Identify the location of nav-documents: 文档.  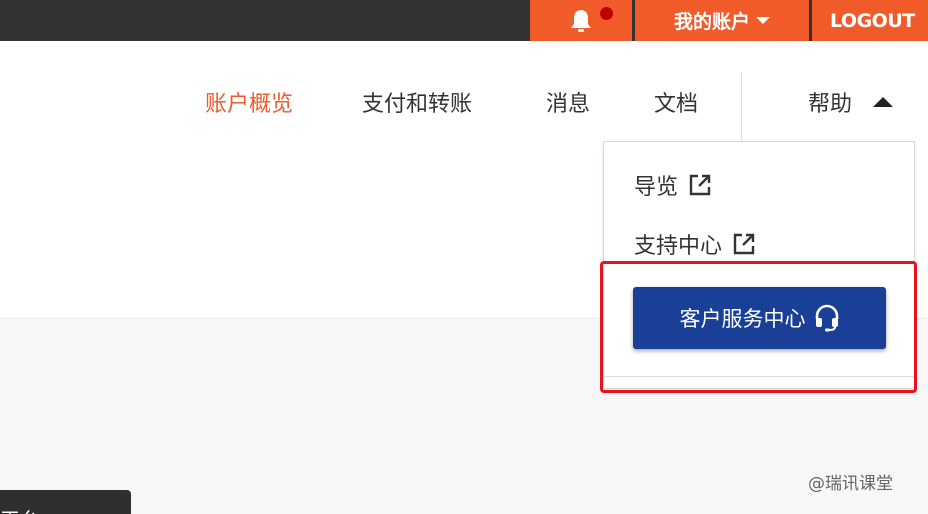
(676, 105).